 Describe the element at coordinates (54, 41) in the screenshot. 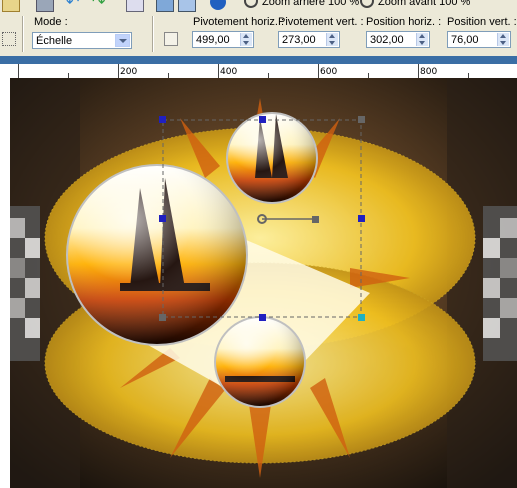

I see `mode-value: Échelle` at that location.